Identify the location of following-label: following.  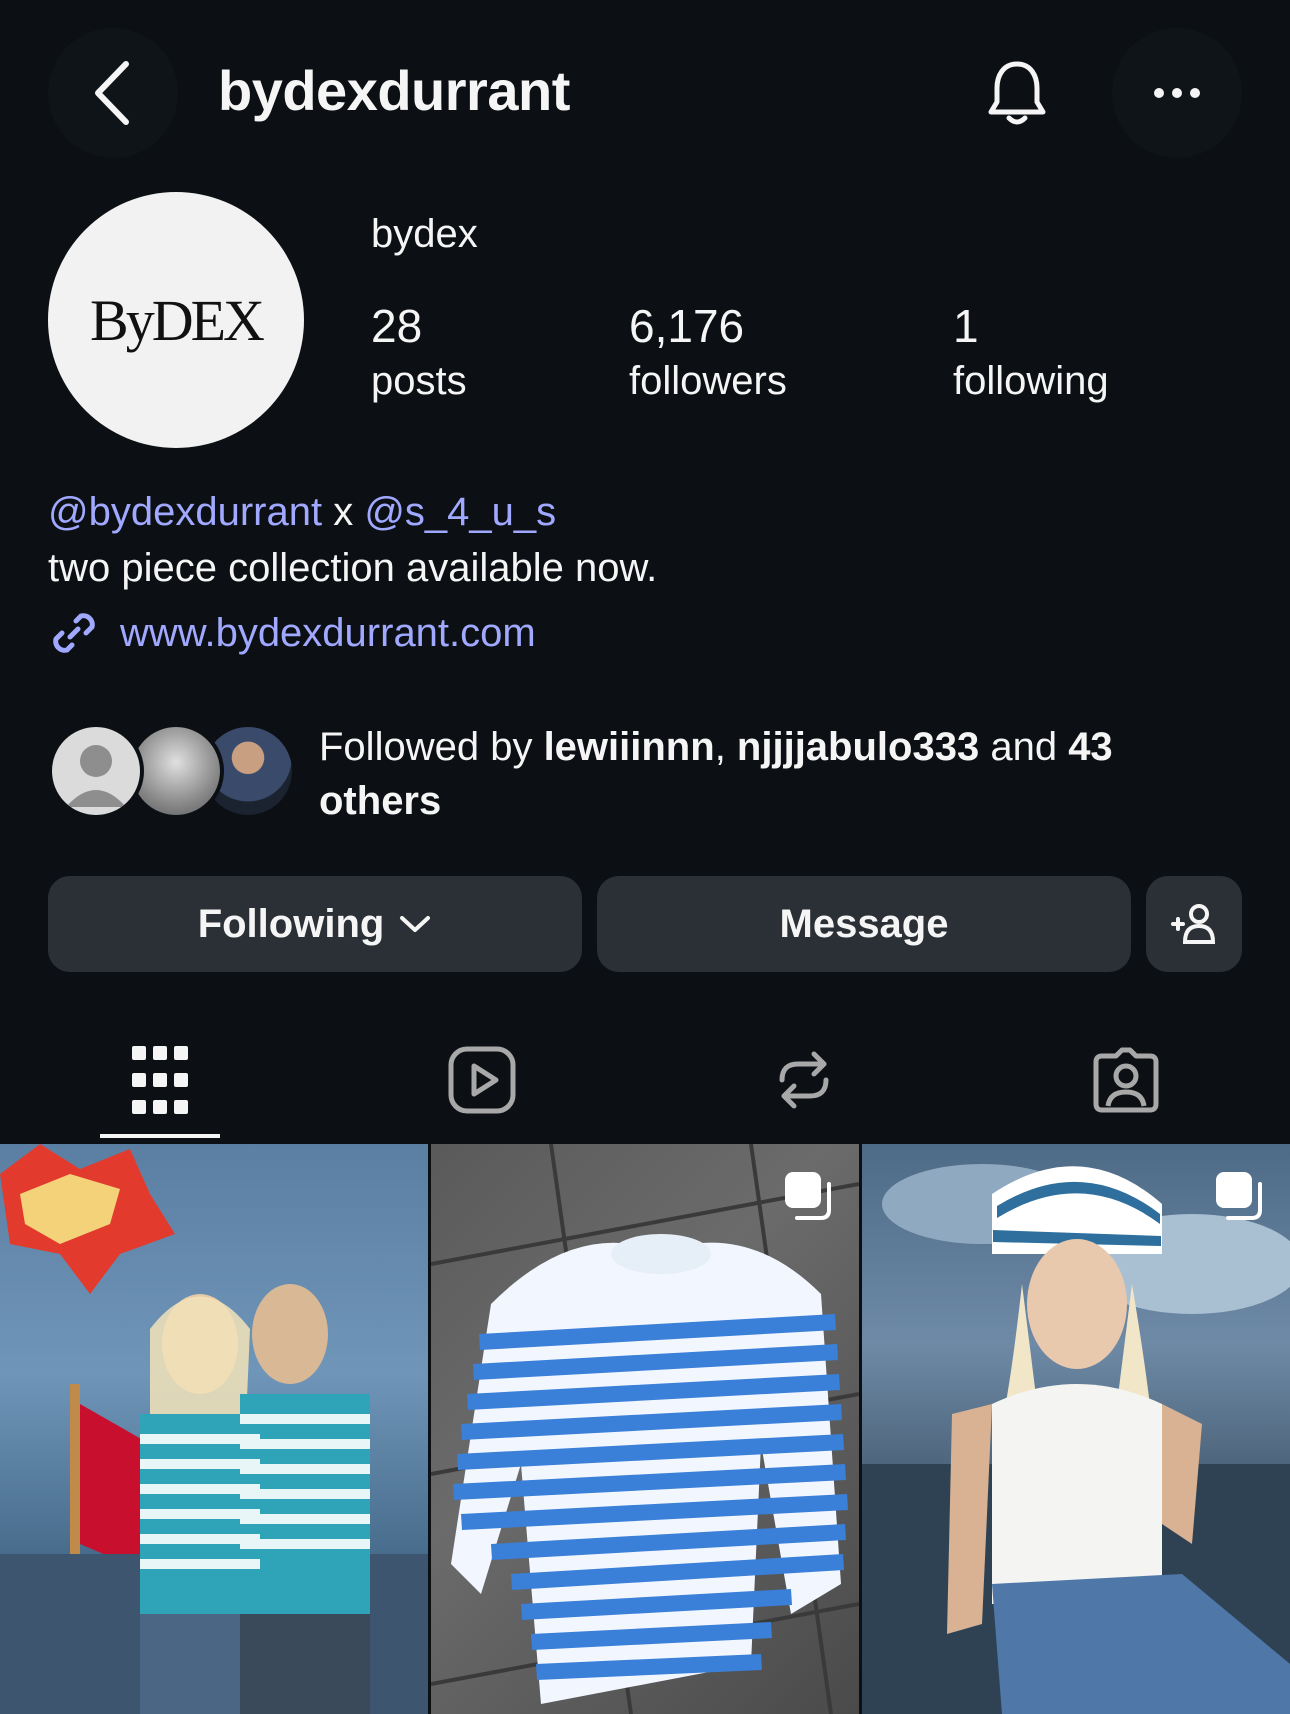
(1031, 381).